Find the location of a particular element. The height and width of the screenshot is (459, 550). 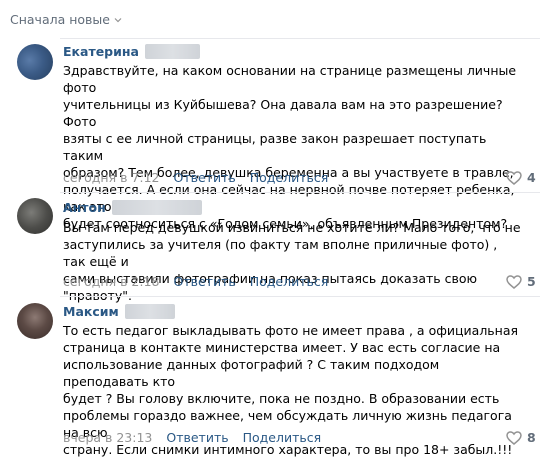

chevron-down-icon is located at coordinates (118, 19).